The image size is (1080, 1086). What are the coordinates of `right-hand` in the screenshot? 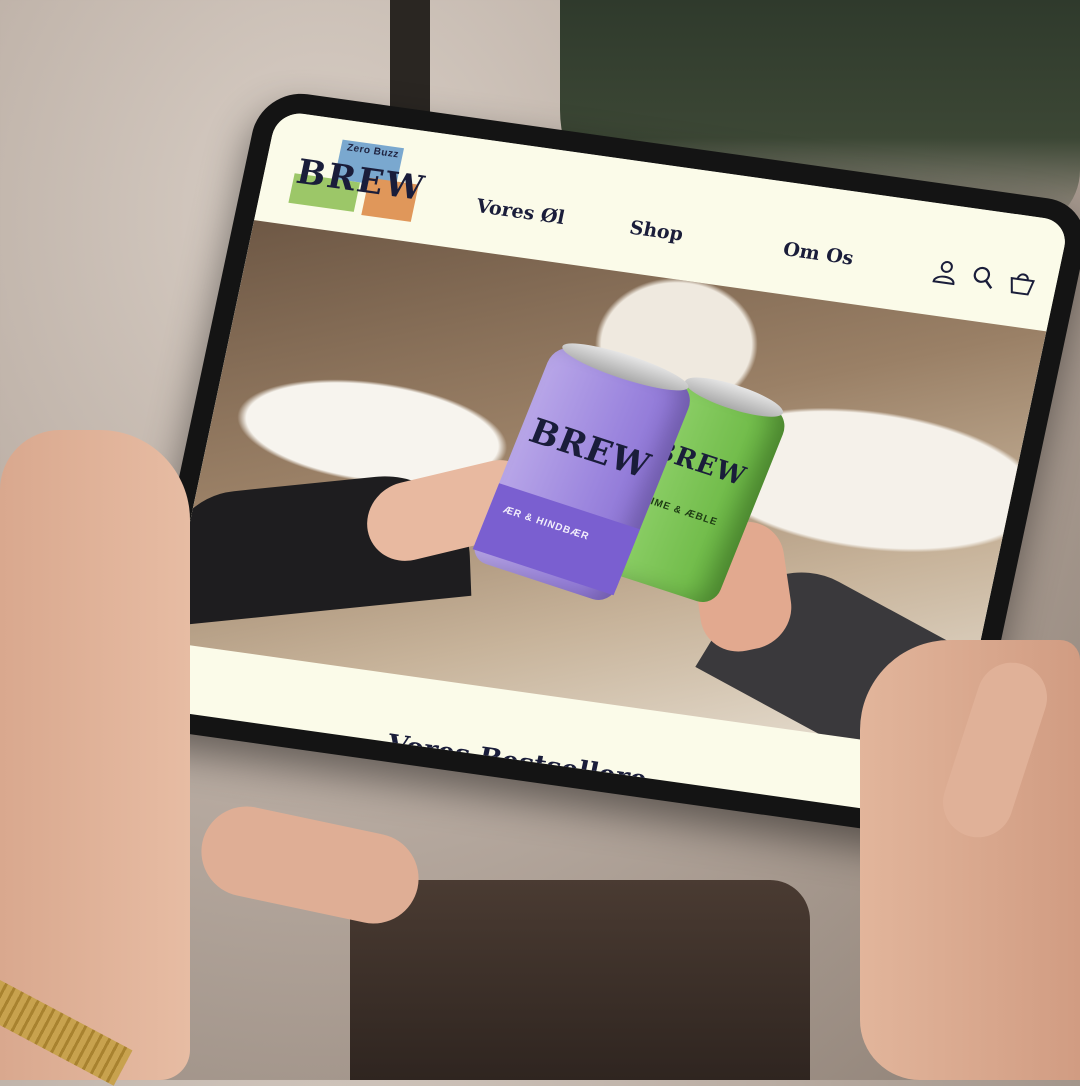 It's located at (970, 860).